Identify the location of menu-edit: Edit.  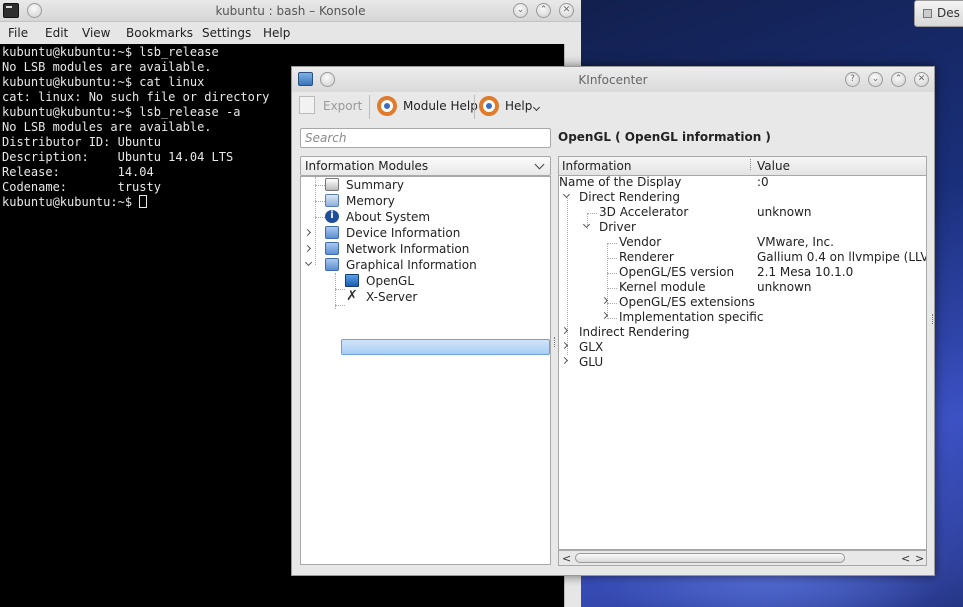
(56, 33).